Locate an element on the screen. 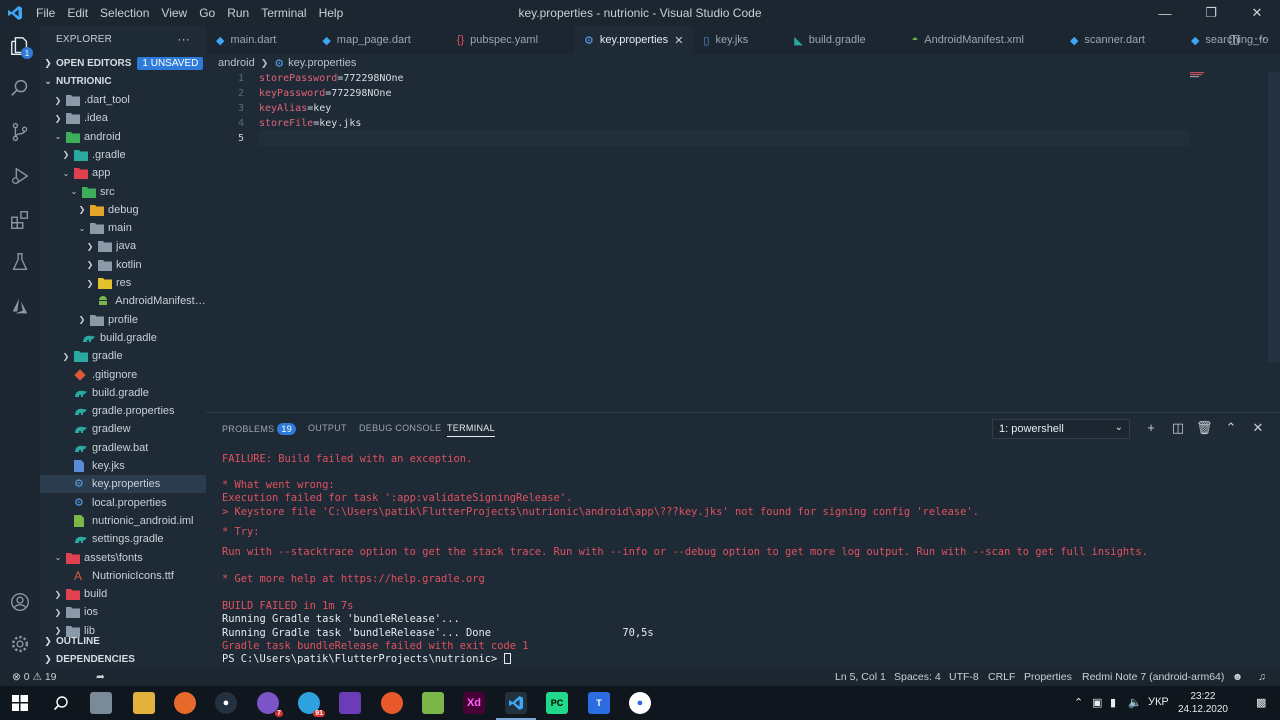 This screenshot has height=720, width=1280. split-editor-icon: ◫ is located at coordinates (1234, 39).